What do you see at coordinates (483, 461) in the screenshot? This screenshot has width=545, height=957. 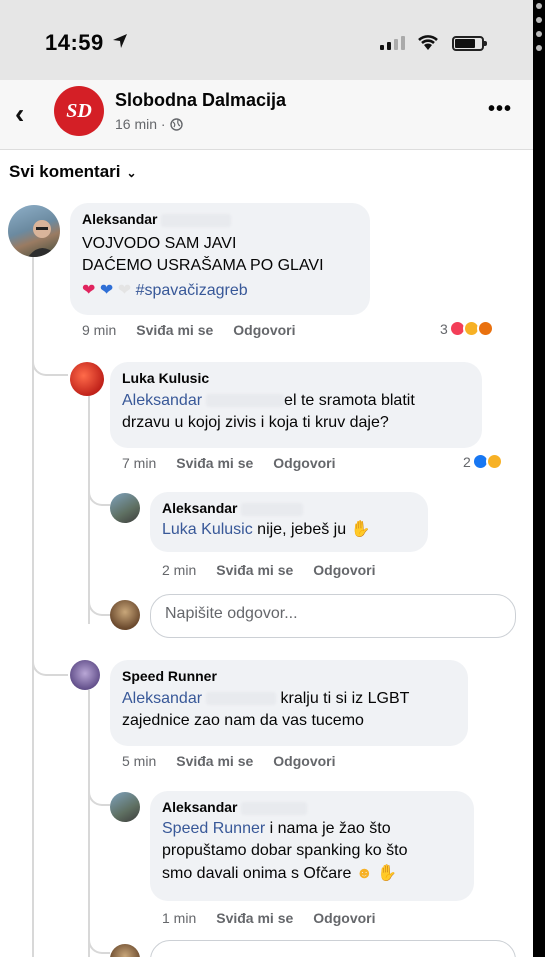 I see `reaction-summary: 2` at bounding box center [483, 461].